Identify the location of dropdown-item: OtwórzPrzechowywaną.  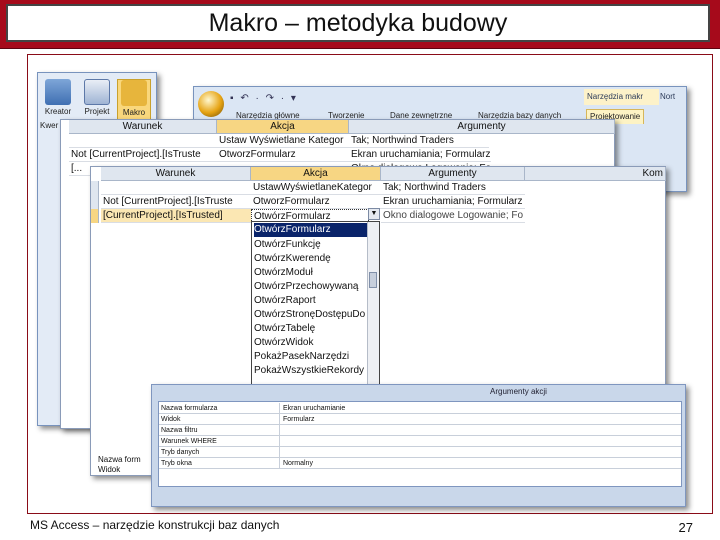
(311, 287).